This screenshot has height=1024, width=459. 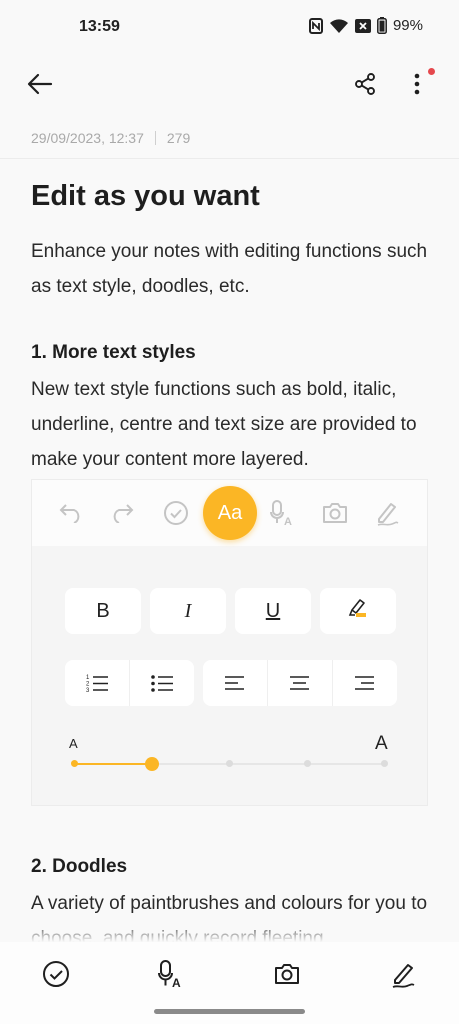 What do you see at coordinates (229, 1011) in the screenshot?
I see `home-indicator` at bounding box center [229, 1011].